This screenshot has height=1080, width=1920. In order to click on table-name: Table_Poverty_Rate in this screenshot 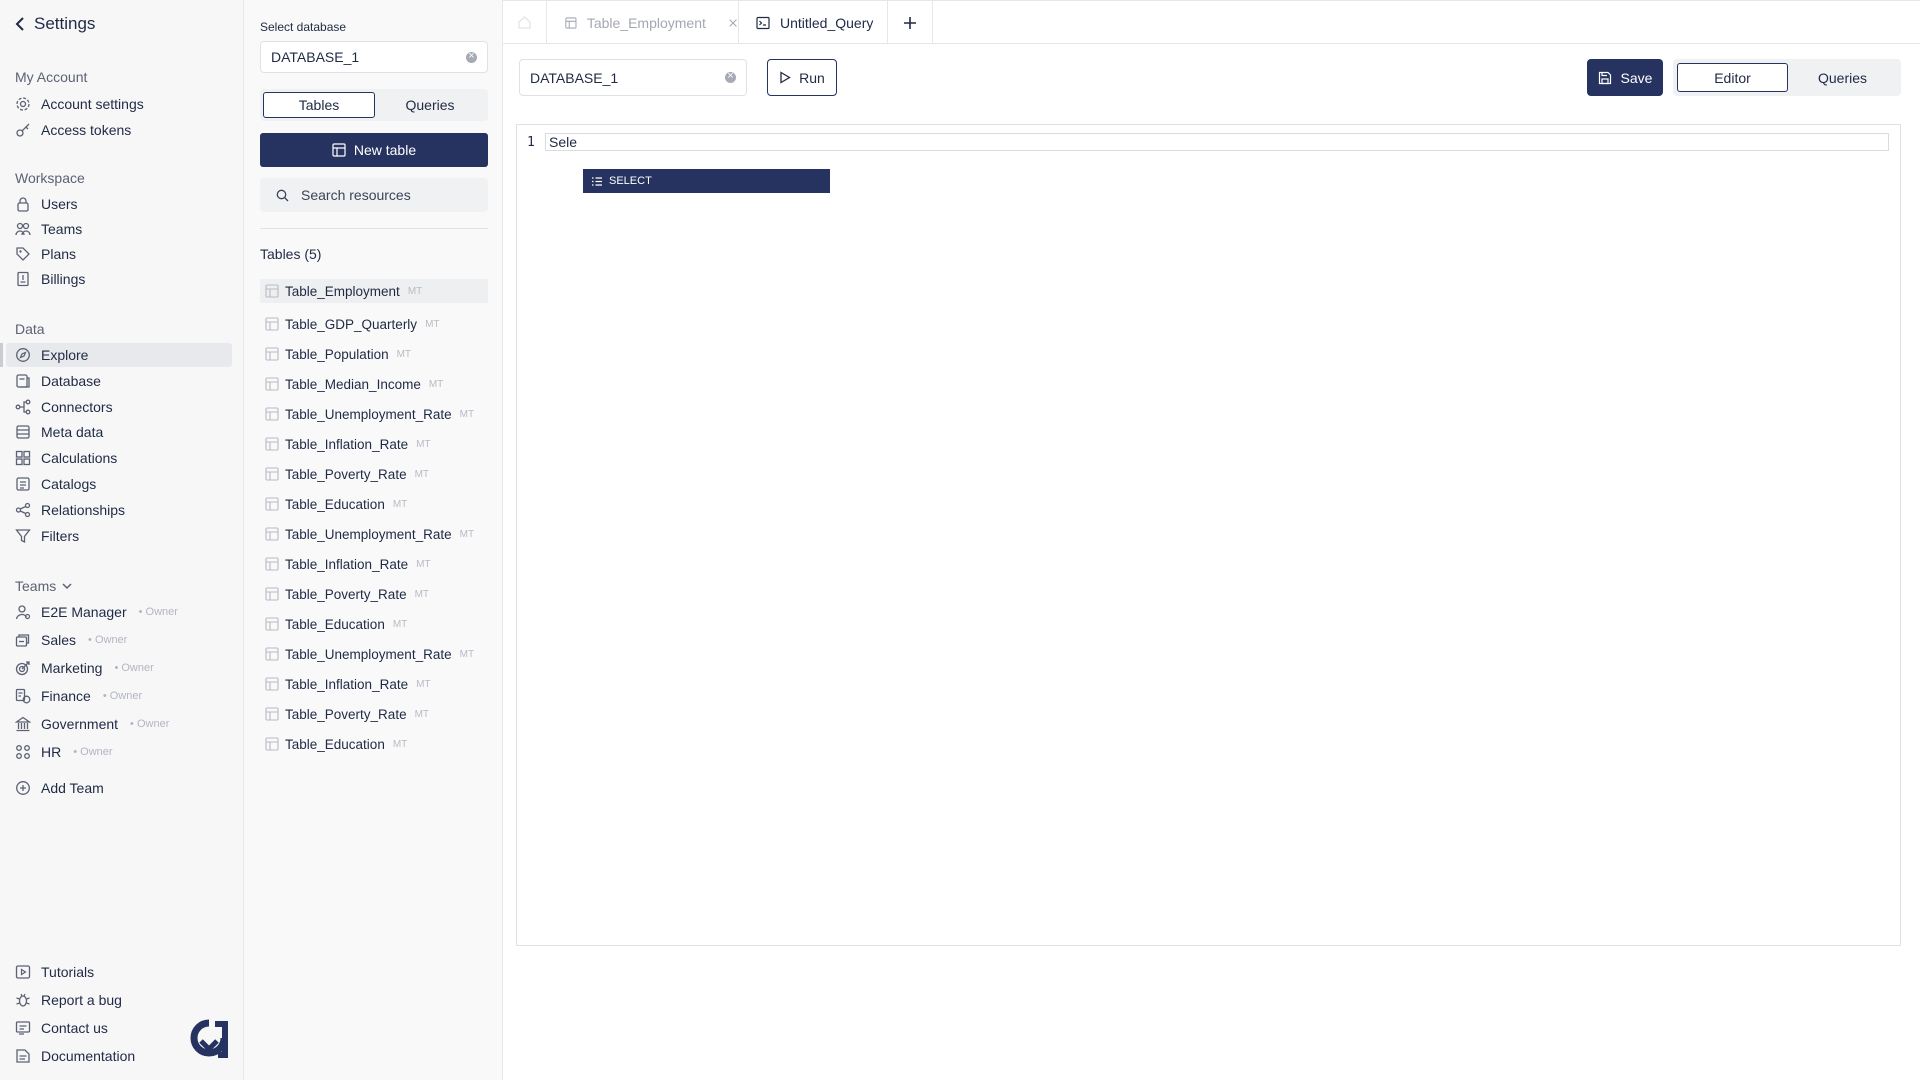, I will do `click(346, 594)`.